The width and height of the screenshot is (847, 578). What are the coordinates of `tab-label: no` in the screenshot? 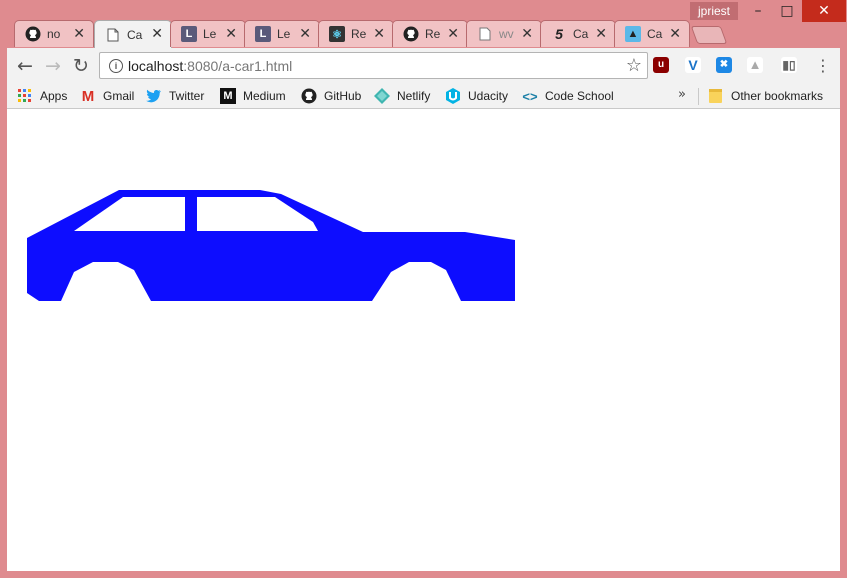 It's located at (54, 34).